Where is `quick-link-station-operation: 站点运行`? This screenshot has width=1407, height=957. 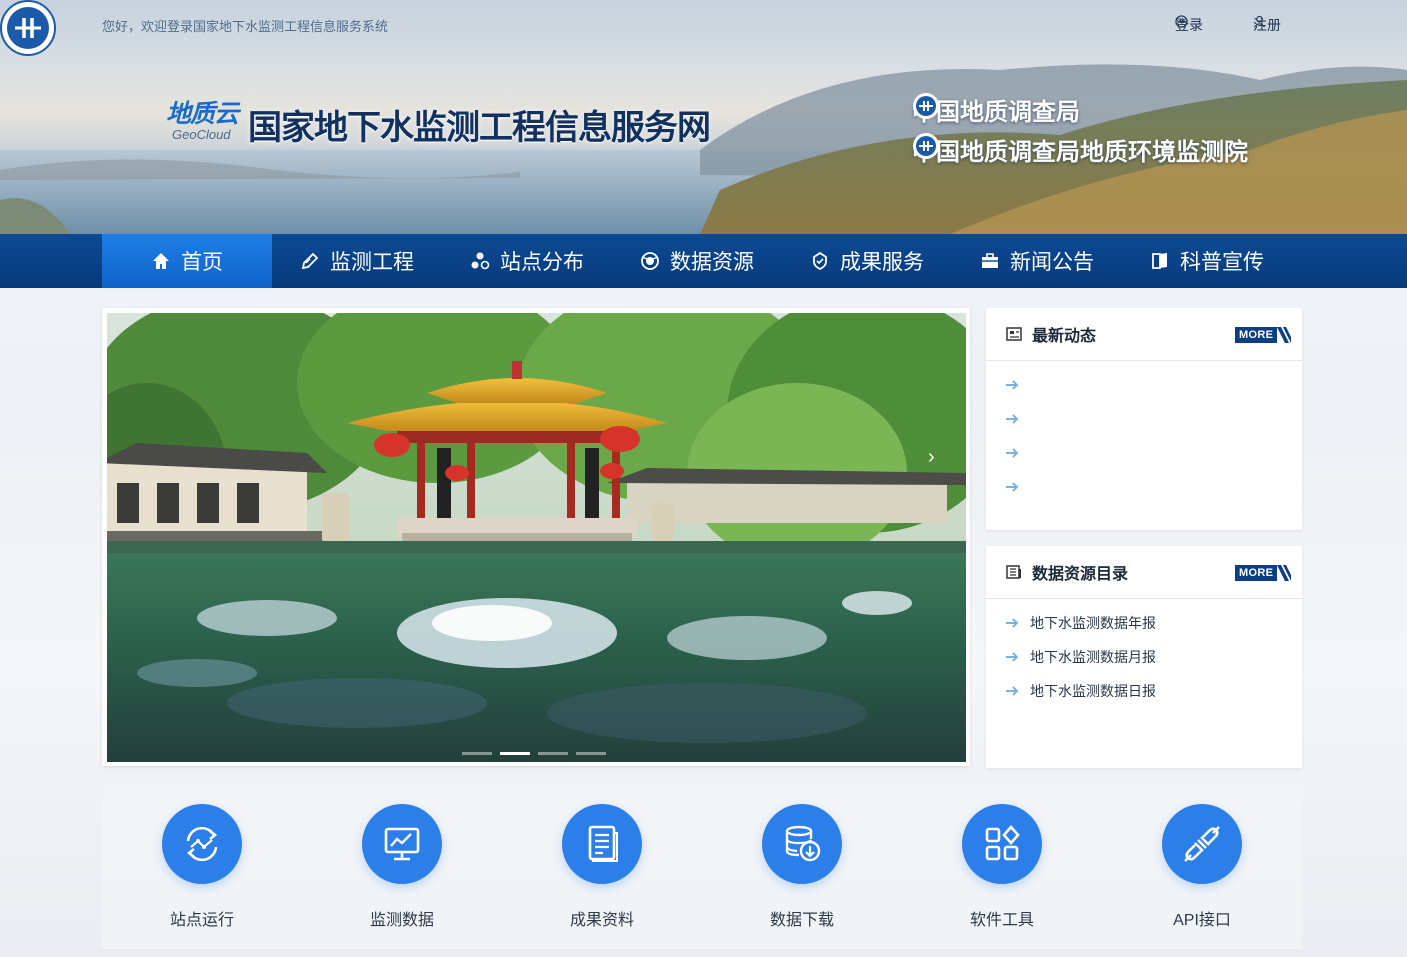
quick-link-station-operation: 站点运行 is located at coordinates (202, 867).